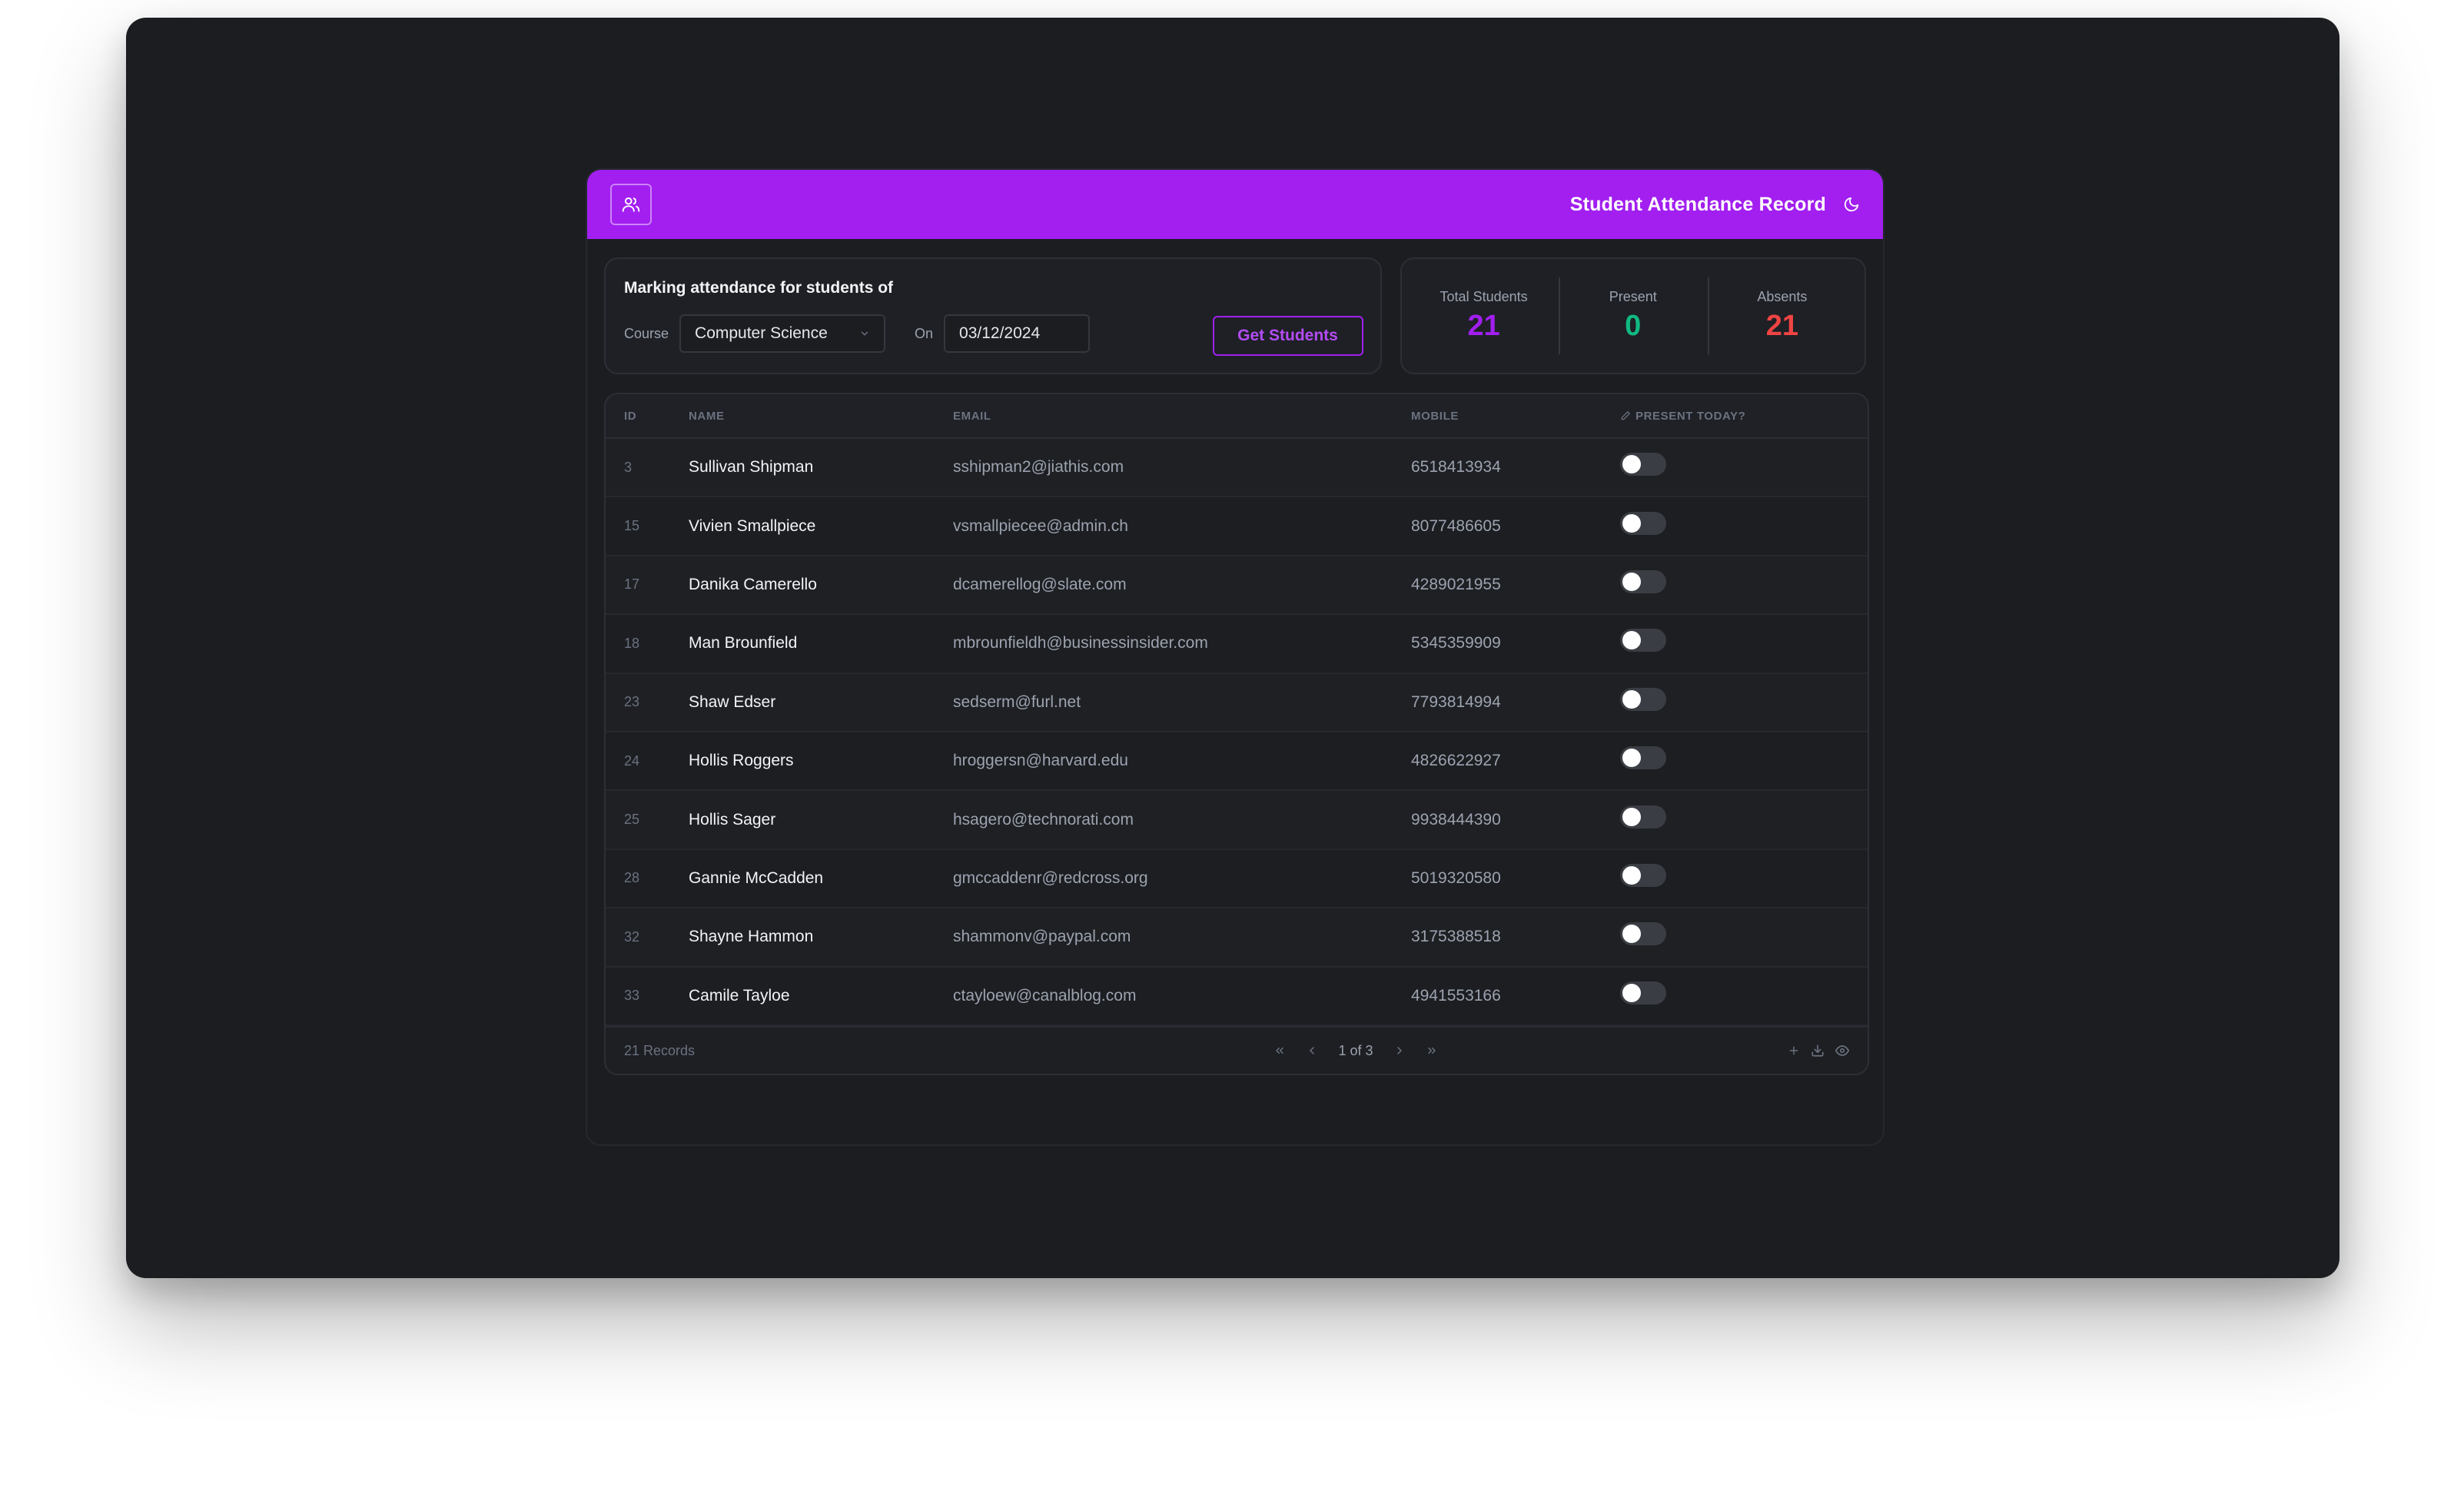 The width and height of the screenshot is (2464, 1511). Describe the element at coordinates (1237, 702) in the screenshot. I see `table-row: 23 Shaw Edser sedserm@furl.net 7793814994` at that location.